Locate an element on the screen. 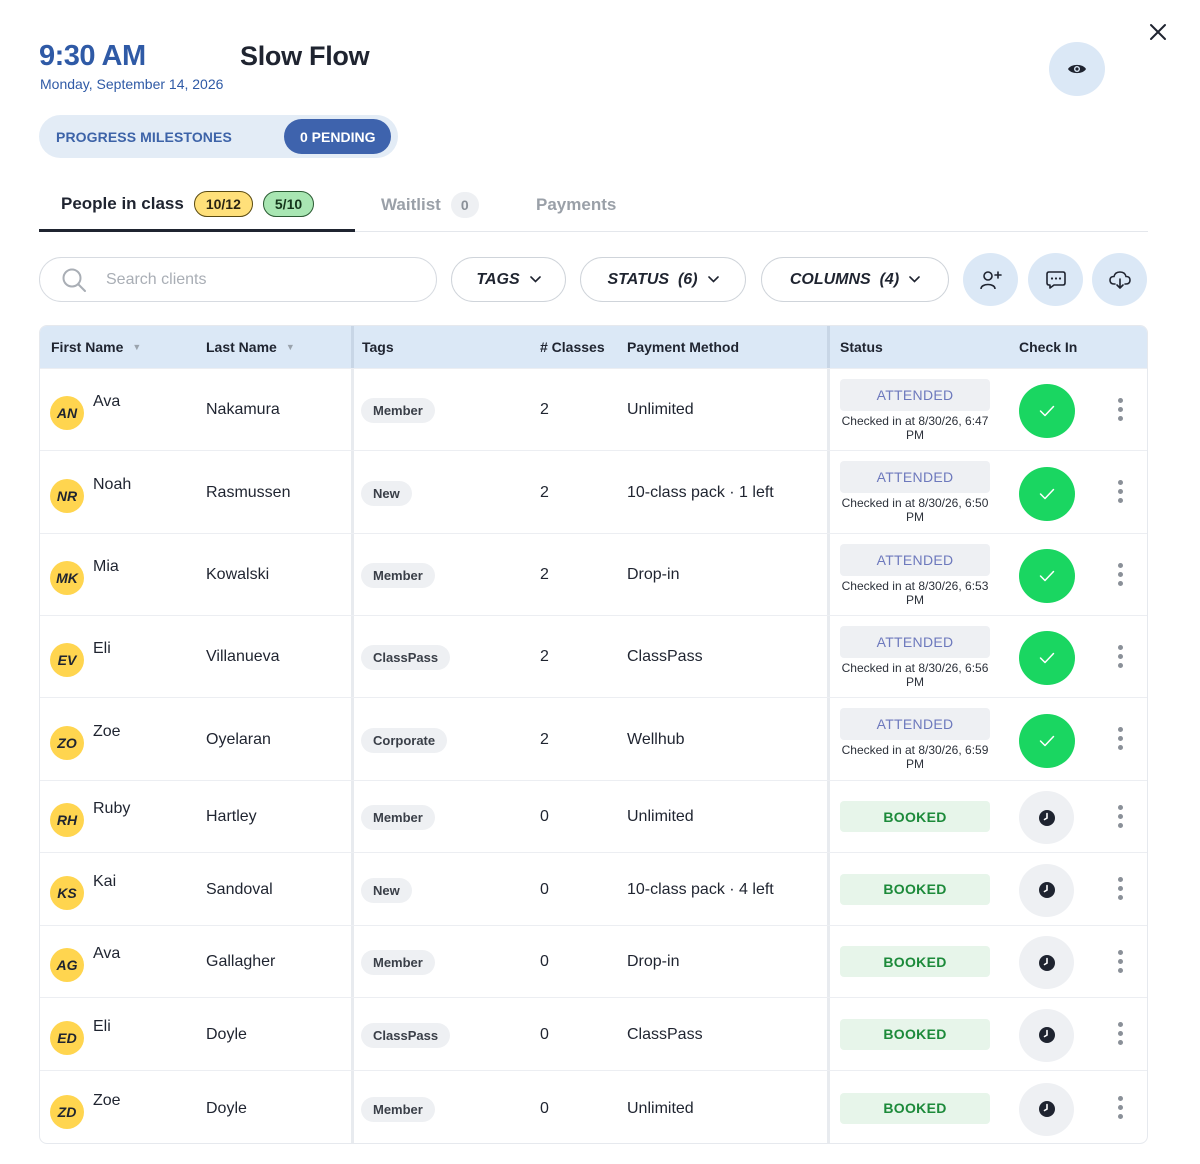 Image resolution: width=1200 pixels, height=1164 pixels. avatar: ZD is located at coordinates (67, 1111).